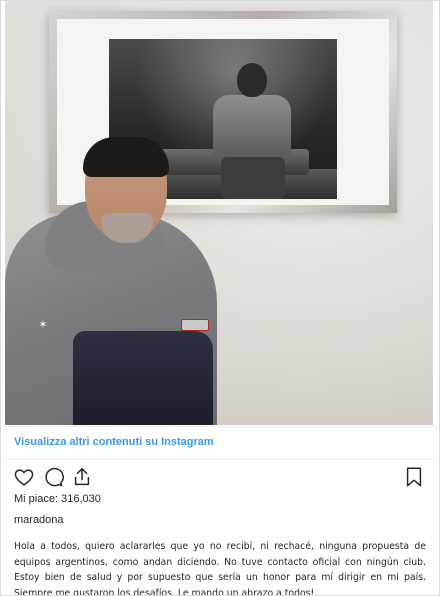 Image resolution: width=440 pixels, height=596 pixels. What do you see at coordinates (143, 378) in the screenshot?
I see `man-jacket-panel` at bounding box center [143, 378].